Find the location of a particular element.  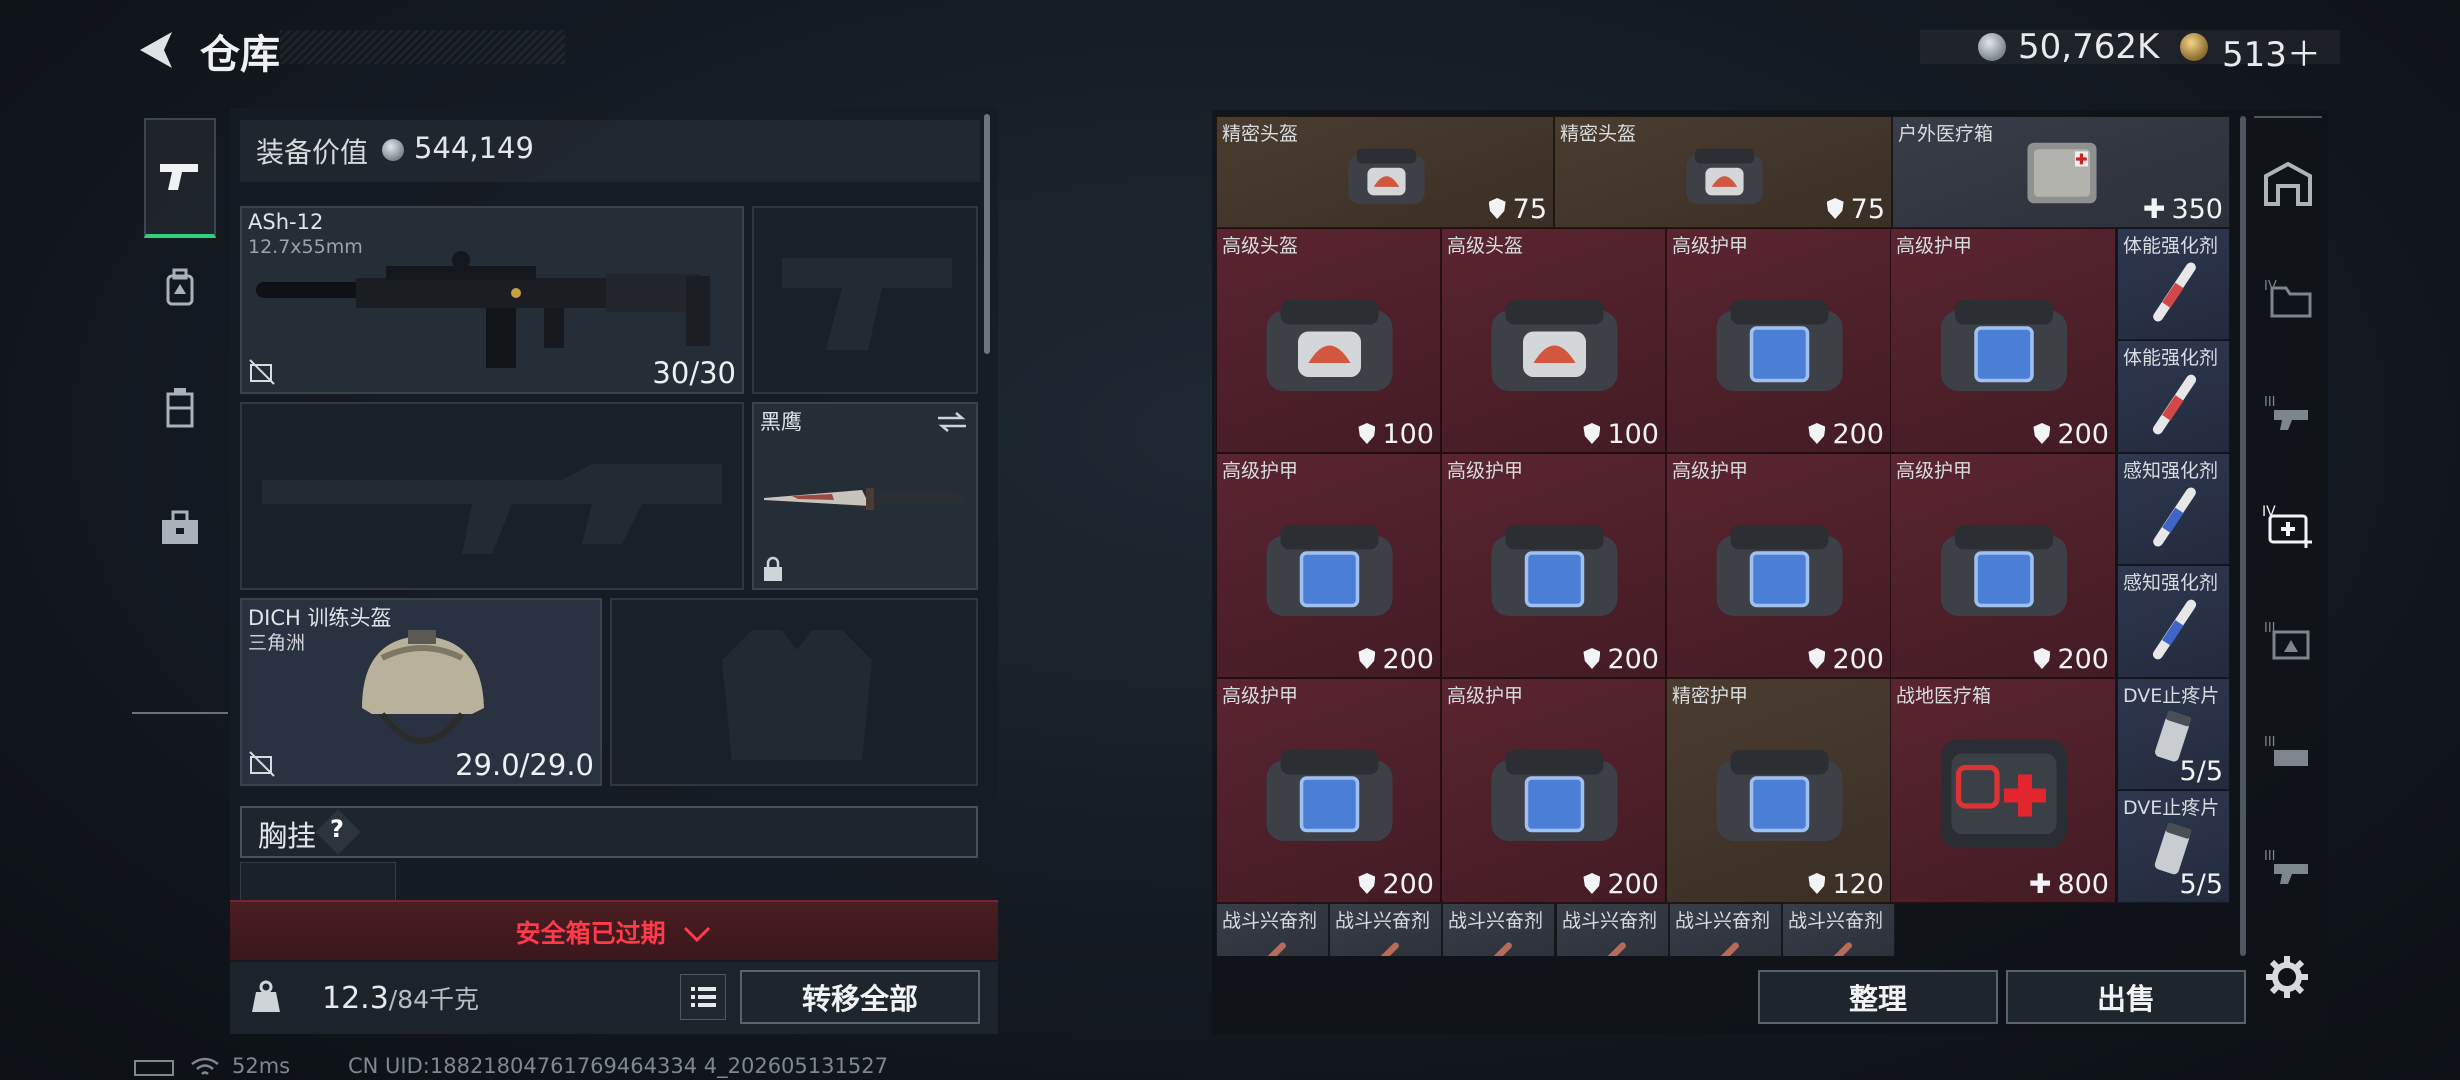

nav-stash-backpack-3: III is located at coordinates (2288, 640).